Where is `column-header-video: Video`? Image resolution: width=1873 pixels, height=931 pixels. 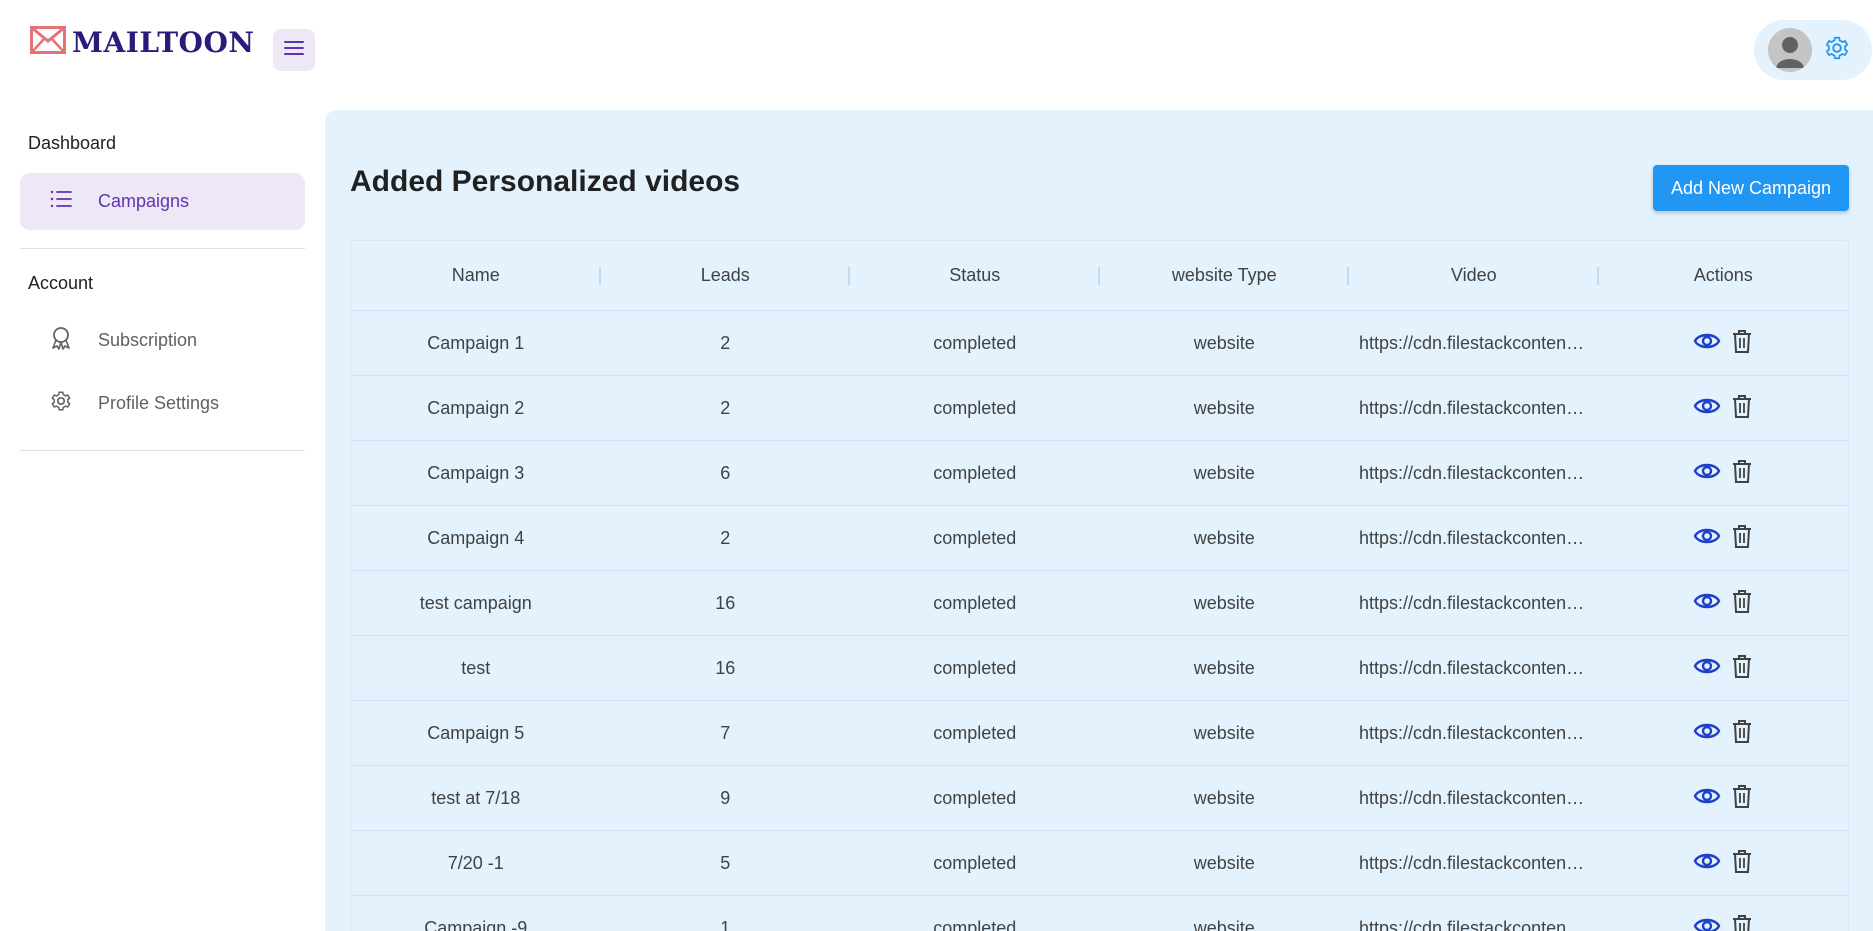 column-header-video: Video is located at coordinates (1474, 275).